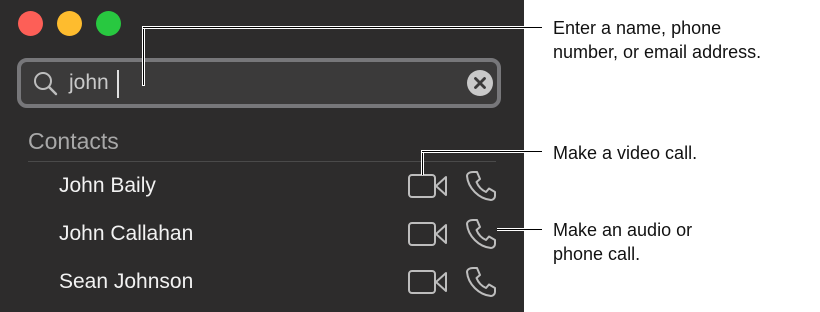  I want to click on minimize-window-button, so click(69, 23).